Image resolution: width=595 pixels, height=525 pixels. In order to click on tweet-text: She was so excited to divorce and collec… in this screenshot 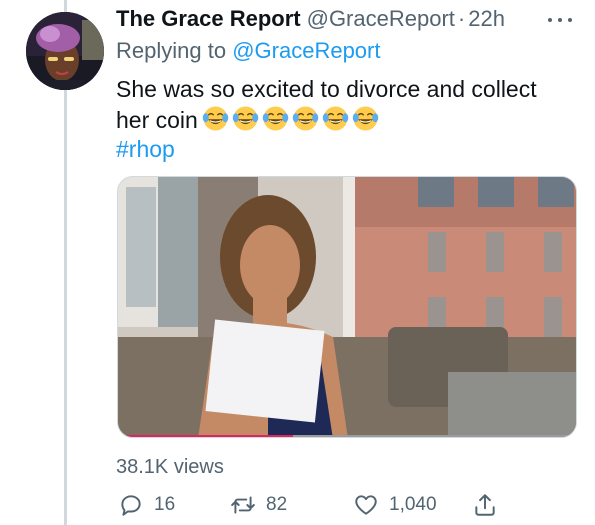, I will do `click(346, 105)`.